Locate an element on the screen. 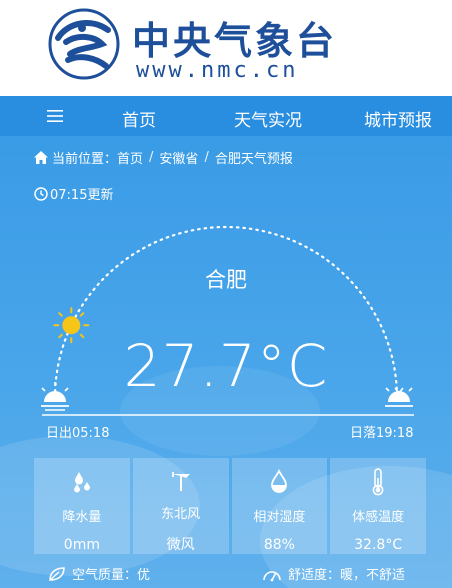  comfort-index: 舒适度：暖，不舒适 is located at coordinates (333, 573).